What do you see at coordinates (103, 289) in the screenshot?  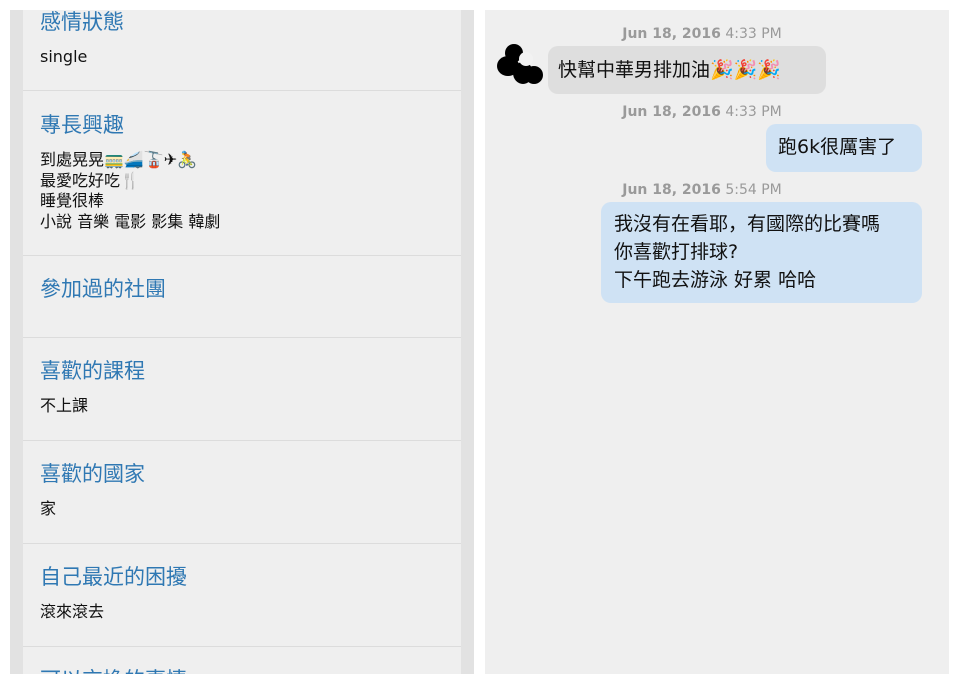 I see `section-title-clubs: 參加過的社團` at bounding box center [103, 289].